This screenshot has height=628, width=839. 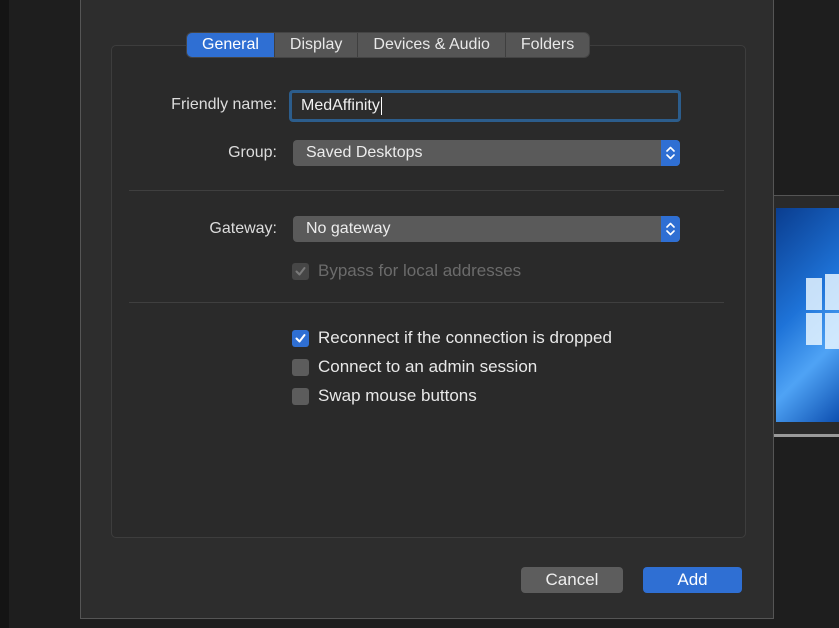 I want to click on gateway-select: No gateway, so click(x=486, y=229).